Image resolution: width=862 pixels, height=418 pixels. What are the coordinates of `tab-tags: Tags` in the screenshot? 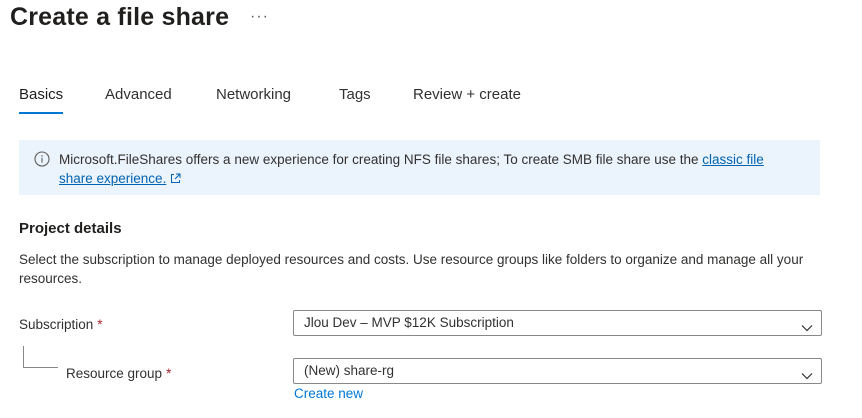 It's located at (355, 99).